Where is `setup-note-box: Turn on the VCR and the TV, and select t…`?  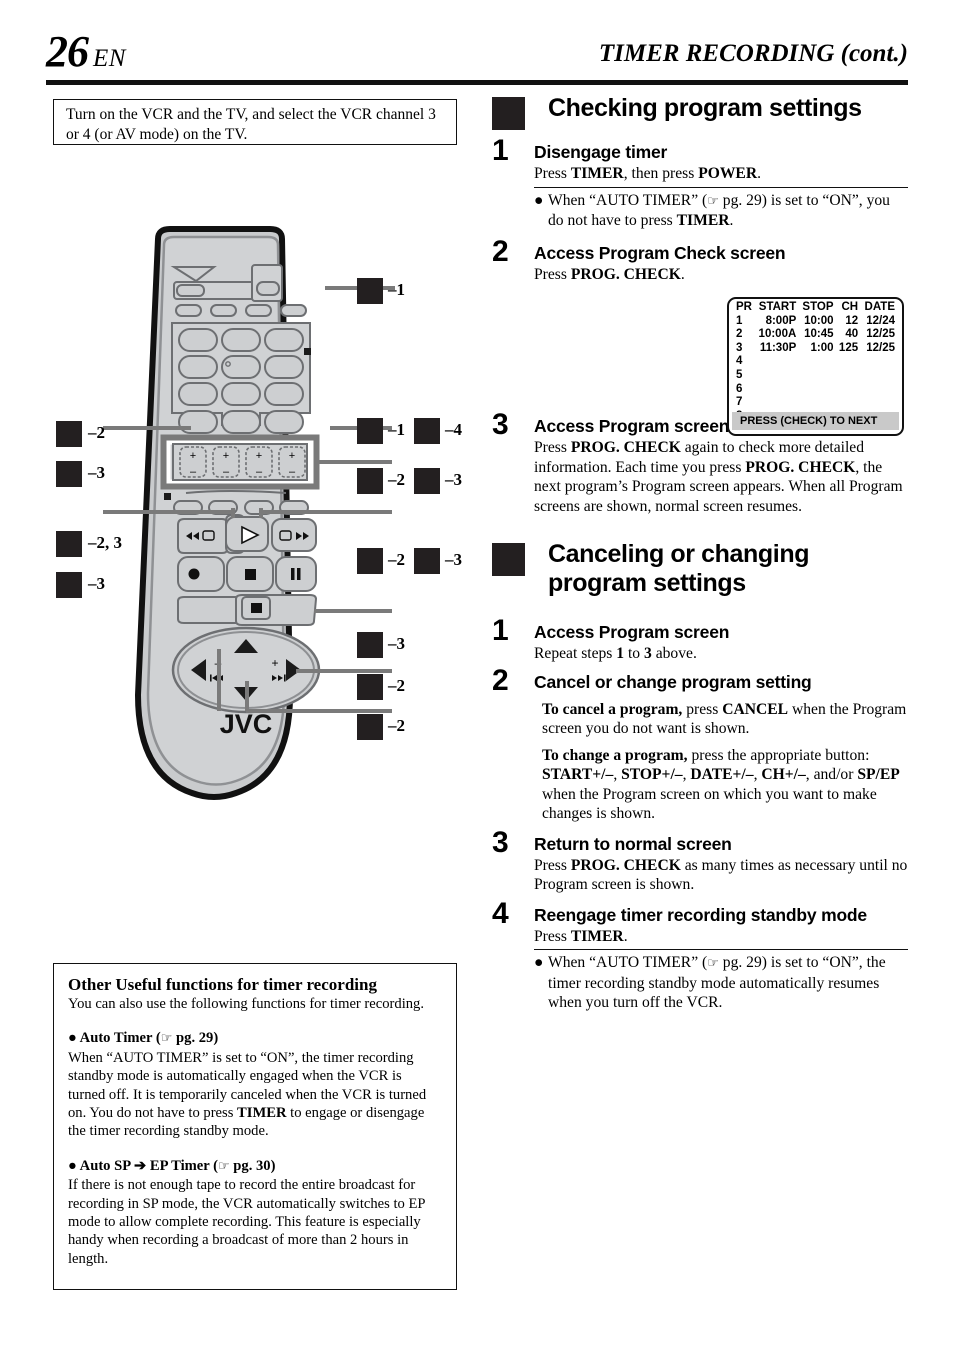 setup-note-box: Turn on the VCR and the TV, and select t… is located at coordinates (255, 122).